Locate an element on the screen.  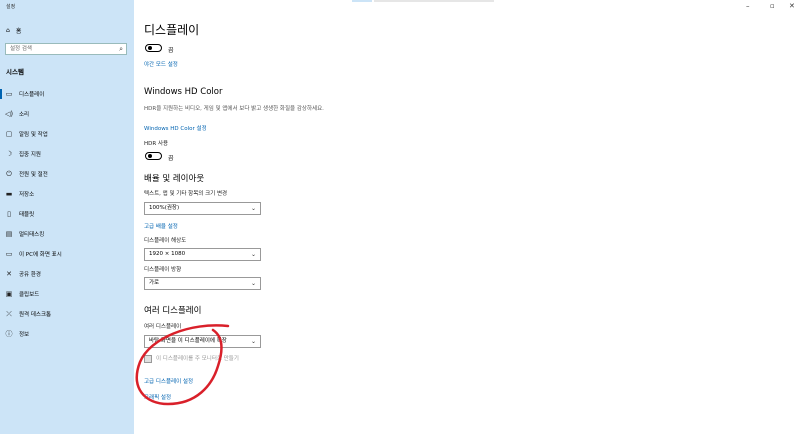
scale-value: 100%(권장) is located at coordinates (164, 208).